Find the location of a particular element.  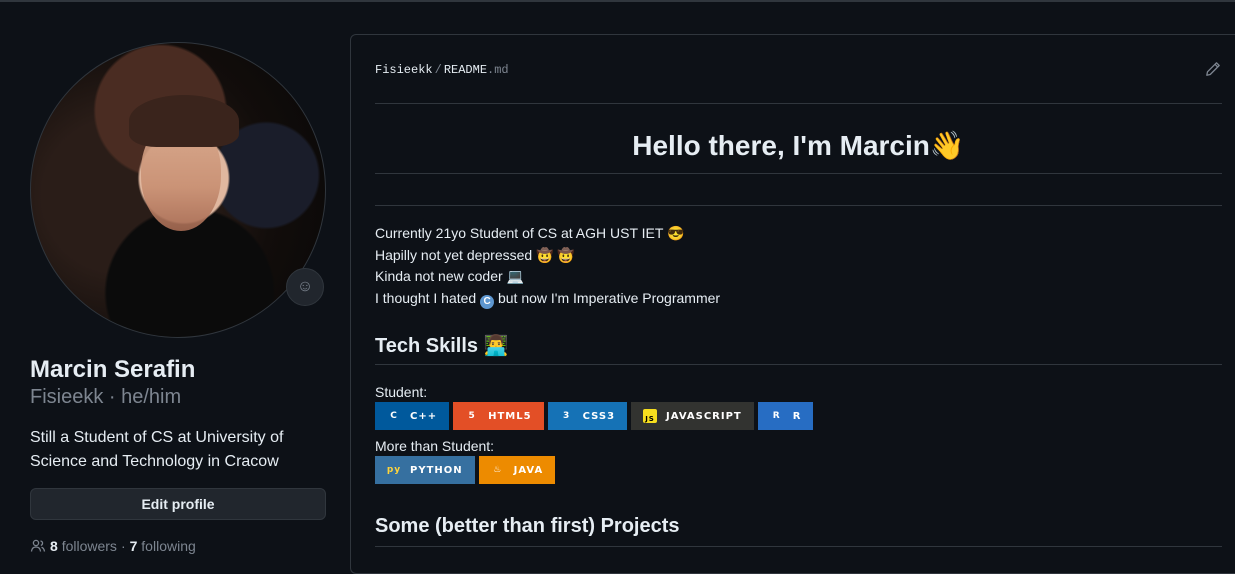

profile-username-pronouns: Fisieekk · he/him is located at coordinates (106, 397).